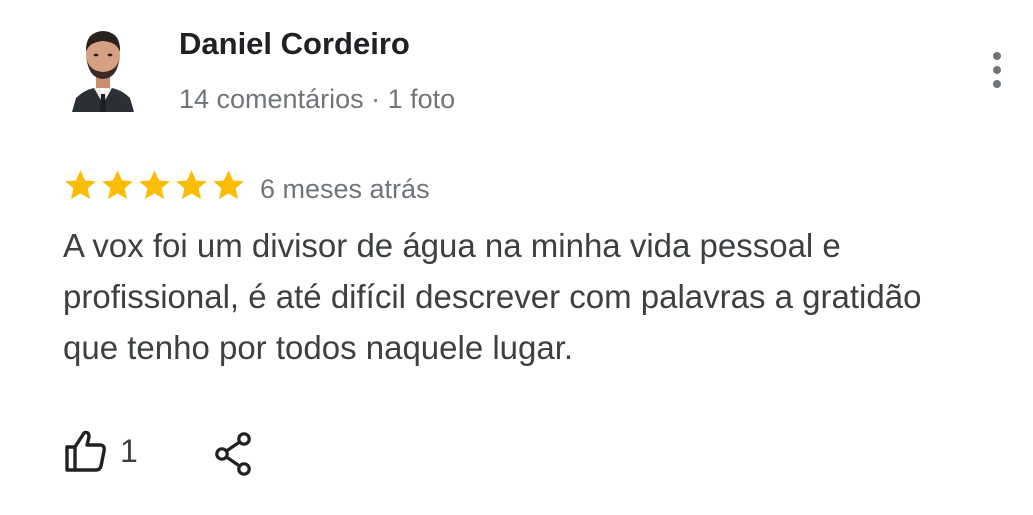 This screenshot has width=1033, height=515. Describe the element at coordinates (233, 454) in the screenshot. I see `share-icon` at that location.